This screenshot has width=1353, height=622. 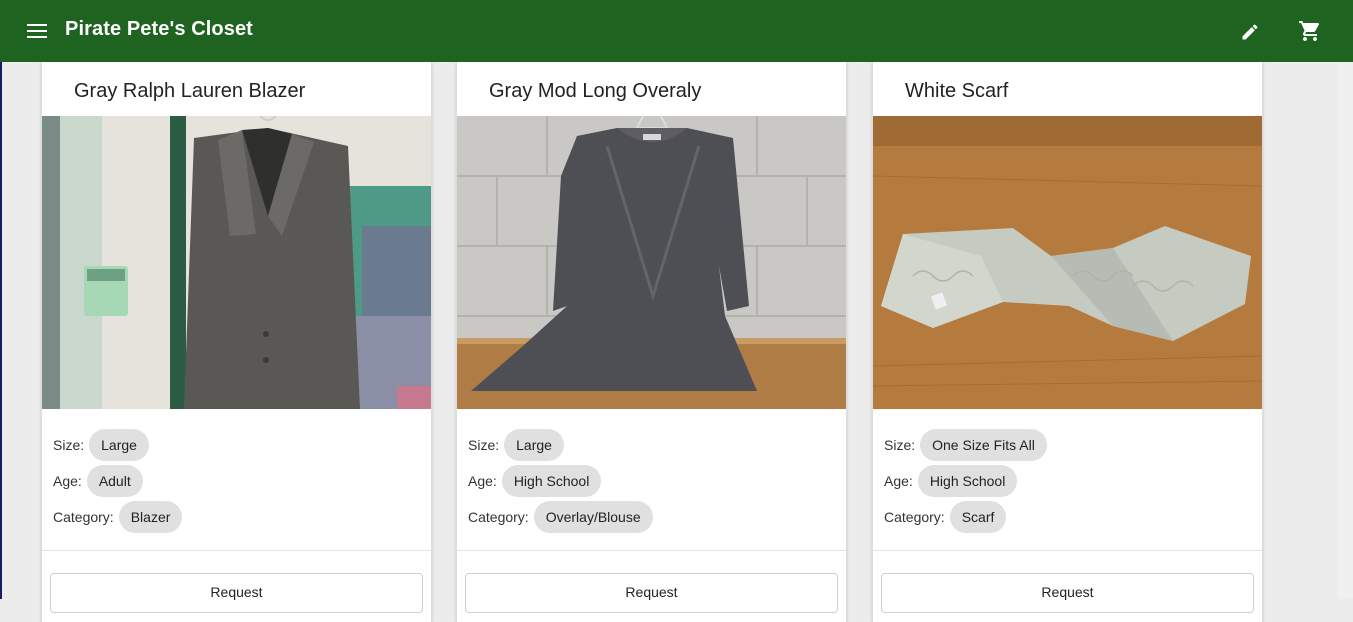 I want to click on product-image-scarf, so click(x=1067, y=262).